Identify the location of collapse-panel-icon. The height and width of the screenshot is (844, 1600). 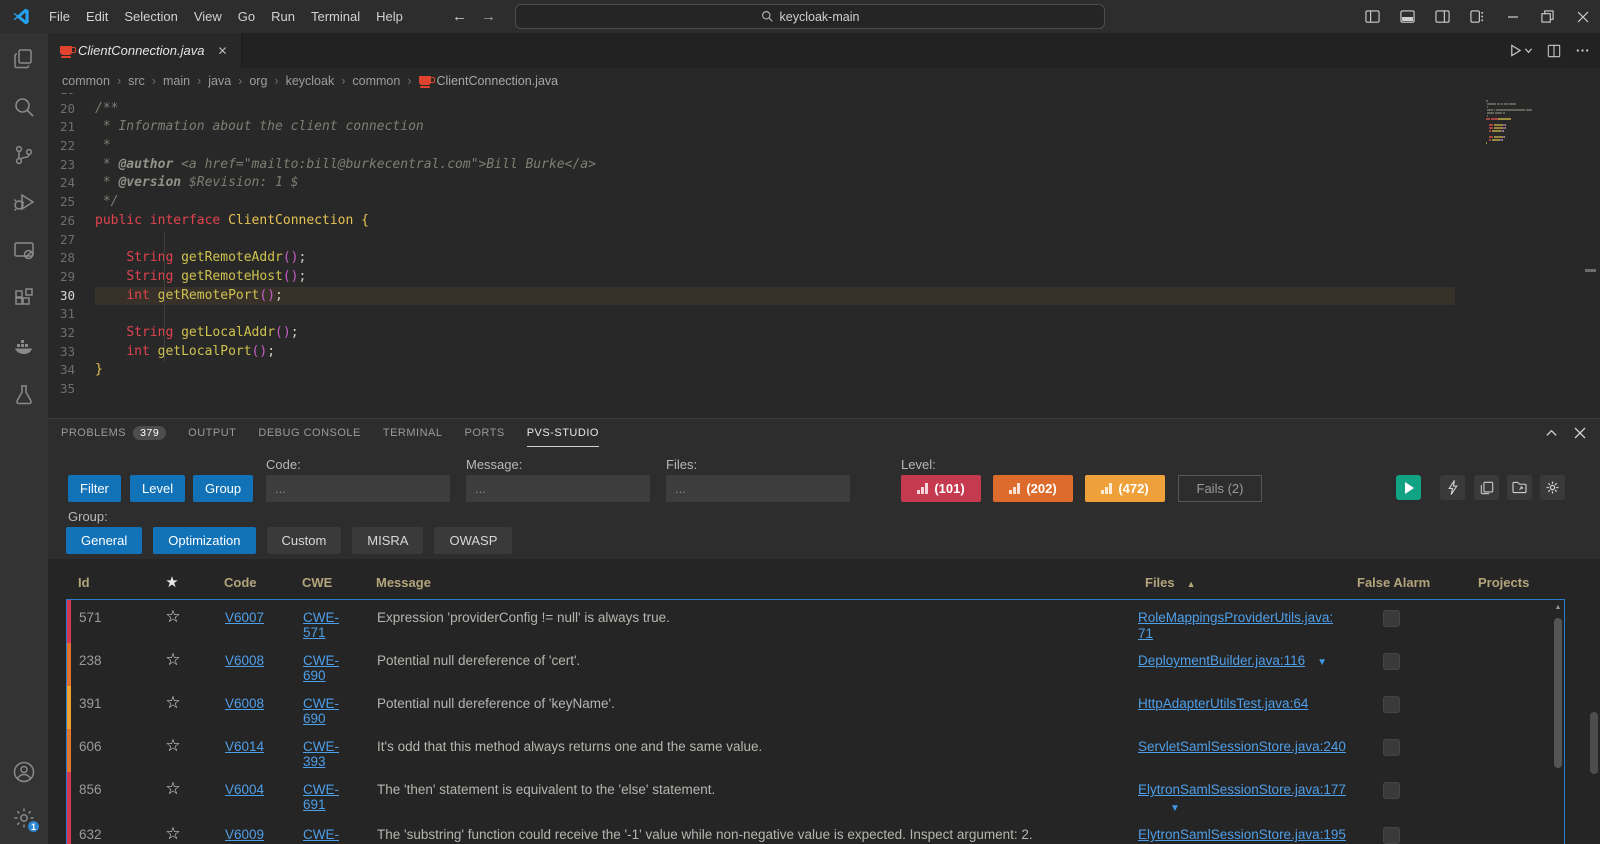
(1551, 433).